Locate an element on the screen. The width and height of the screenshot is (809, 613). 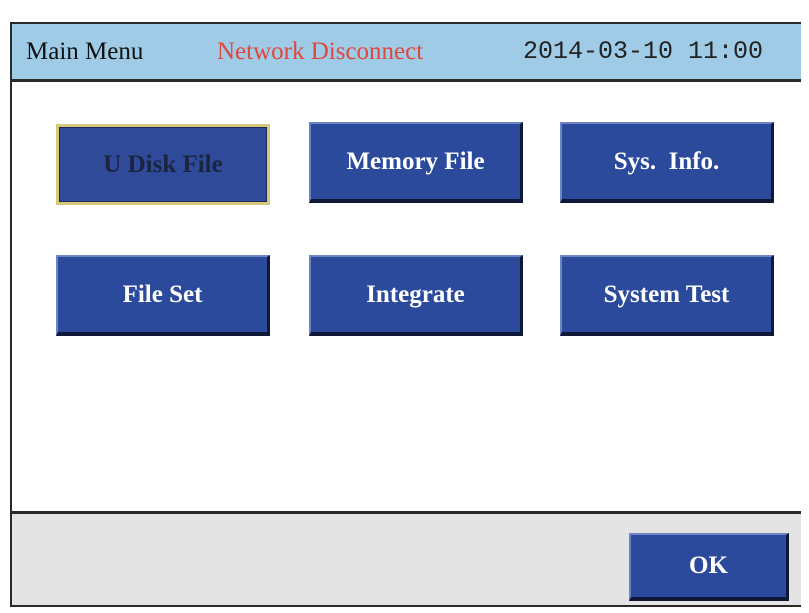
integrate-label: Integrate is located at coordinates (415, 294).